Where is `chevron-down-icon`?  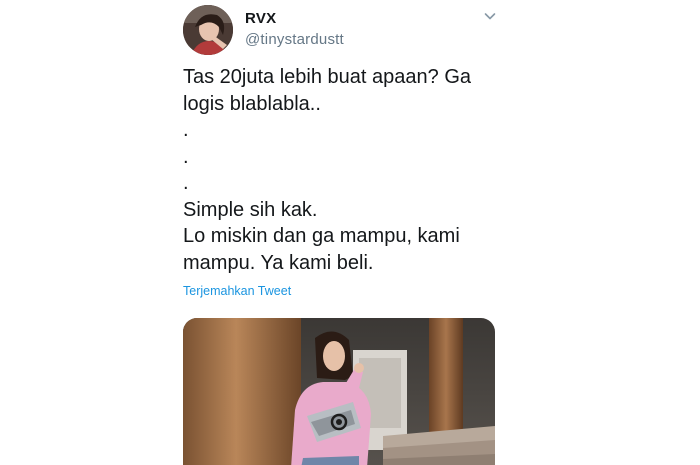
chevron-down-icon is located at coordinates (490, 16).